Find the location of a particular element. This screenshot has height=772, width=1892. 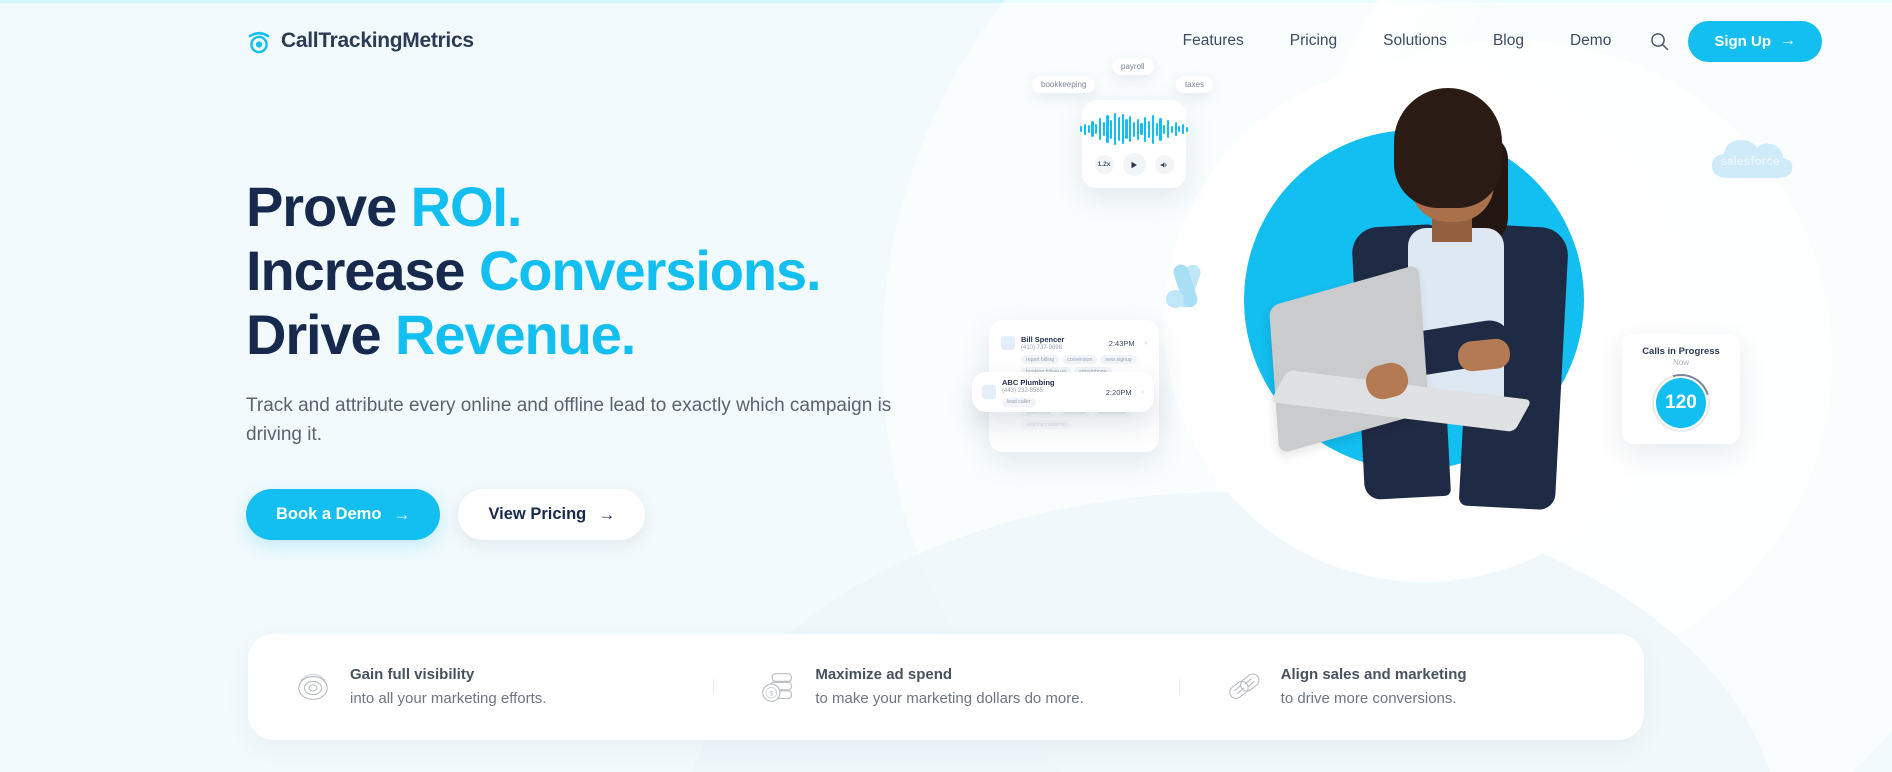

salesforce-logo-icon: salesforce is located at coordinates (1752, 159).